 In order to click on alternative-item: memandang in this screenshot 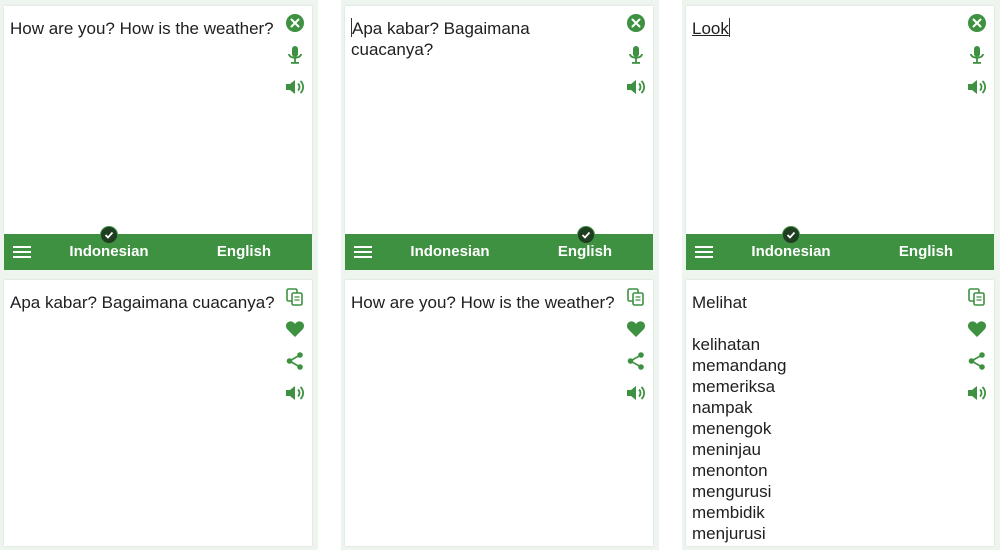, I will do `click(739, 365)`.